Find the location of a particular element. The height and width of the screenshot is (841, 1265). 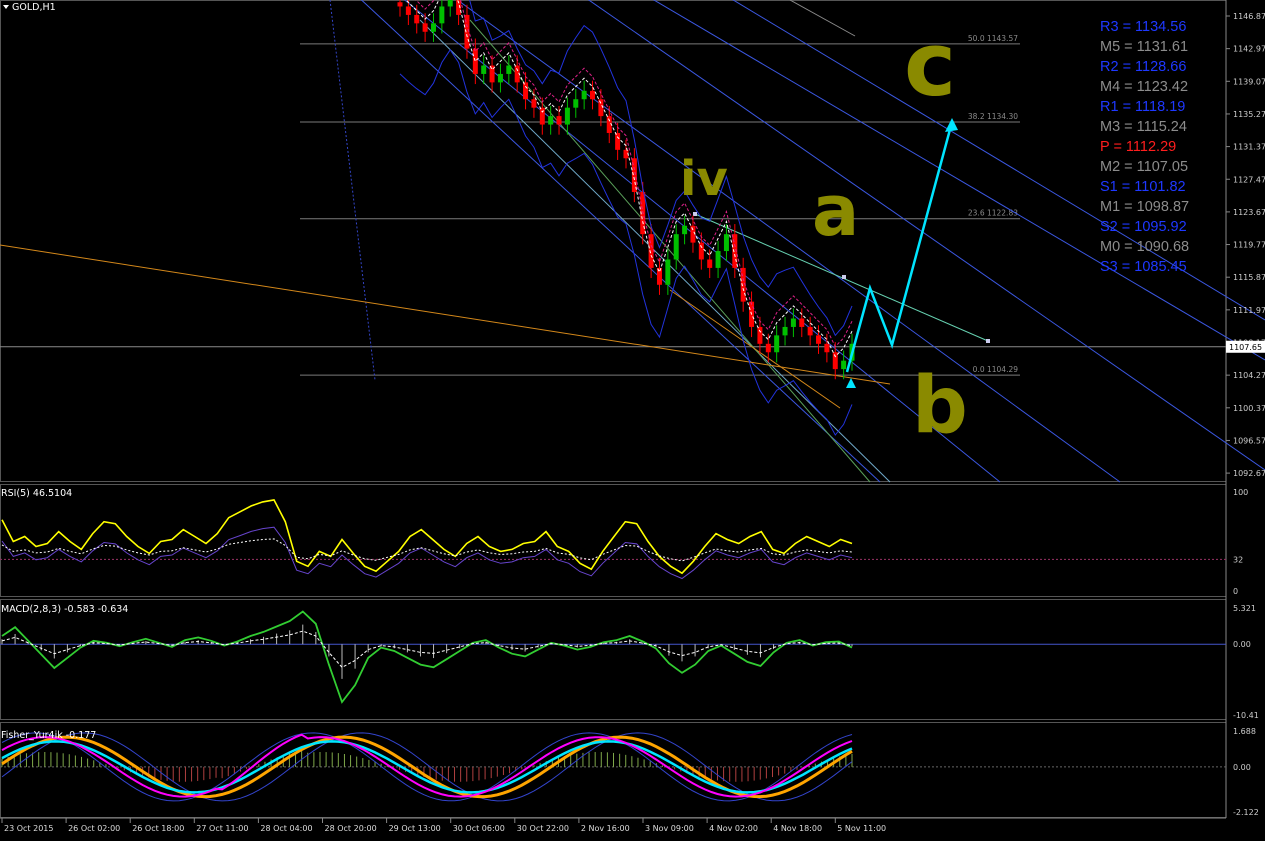

wave-label: c is located at coordinates (930, 64).